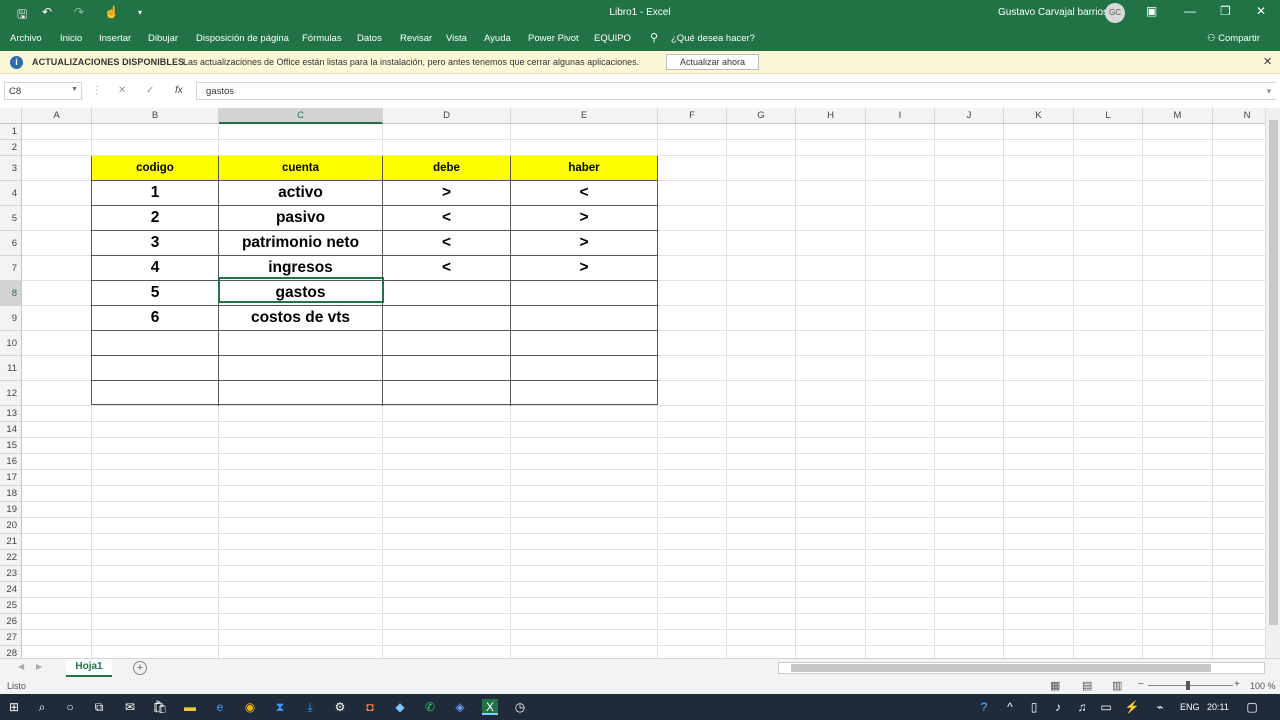  What do you see at coordinates (250, 707) in the screenshot?
I see `chrome-icon: ◉` at bounding box center [250, 707].